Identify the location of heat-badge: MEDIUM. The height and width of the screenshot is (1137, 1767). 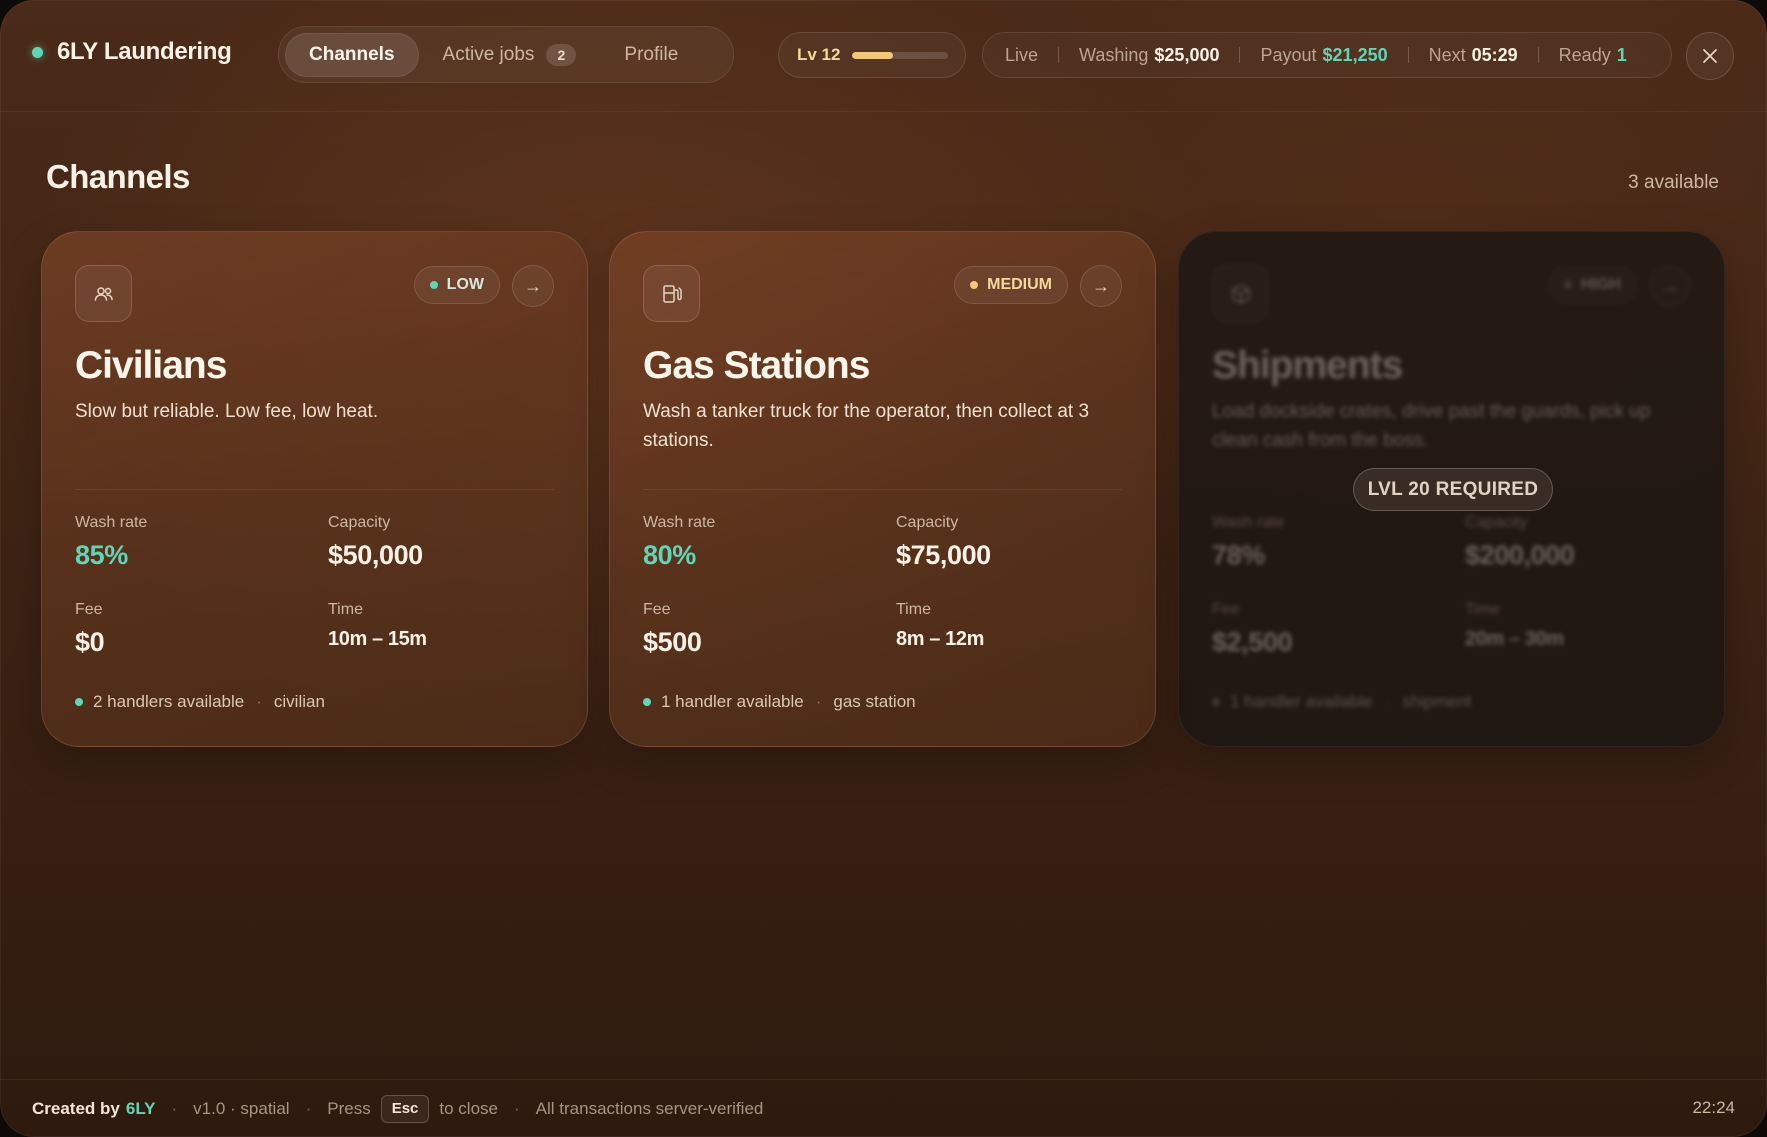
(1011, 285).